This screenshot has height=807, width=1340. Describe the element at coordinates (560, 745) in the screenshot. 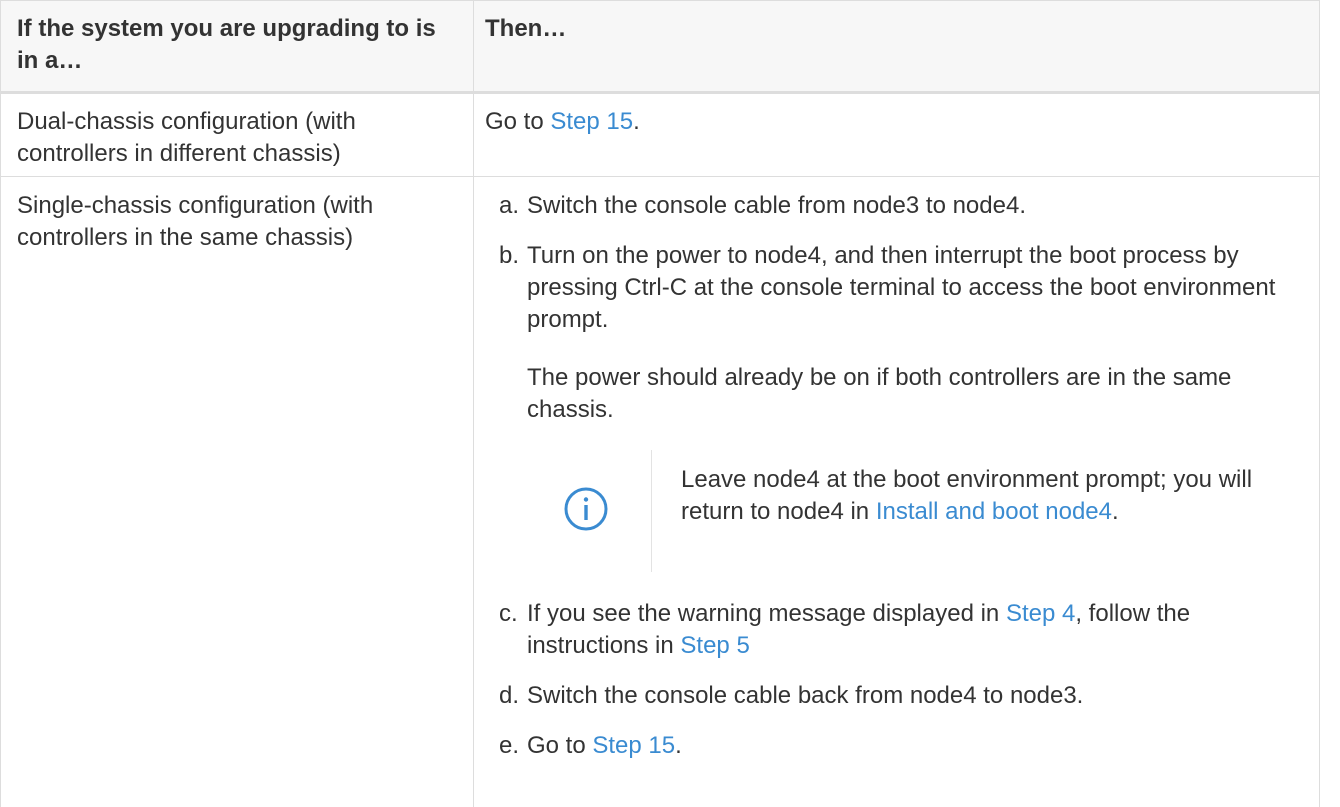

I see `step-e-text: Go to` at that location.